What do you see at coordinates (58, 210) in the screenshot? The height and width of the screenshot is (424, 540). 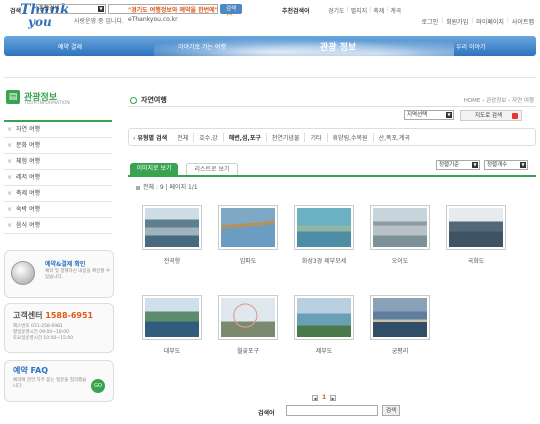 I see `sidebar-item-lodging: 숙박 여행` at bounding box center [58, 210].